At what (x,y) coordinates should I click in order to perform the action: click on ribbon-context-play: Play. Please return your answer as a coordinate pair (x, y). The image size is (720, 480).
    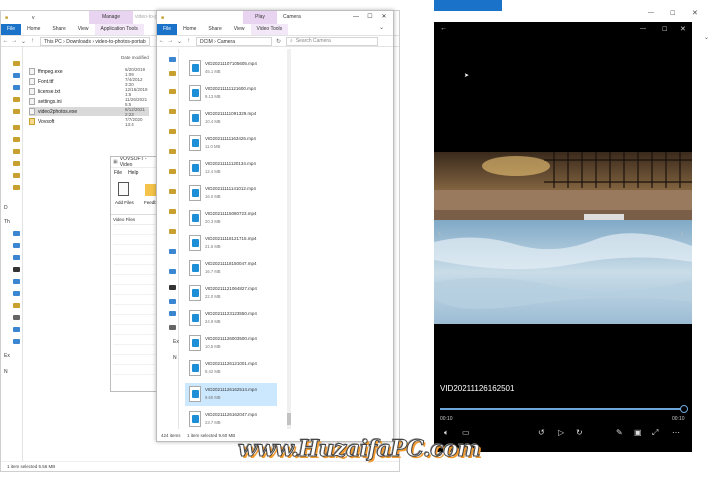
    Looking at the image, I should click on (260, 17).